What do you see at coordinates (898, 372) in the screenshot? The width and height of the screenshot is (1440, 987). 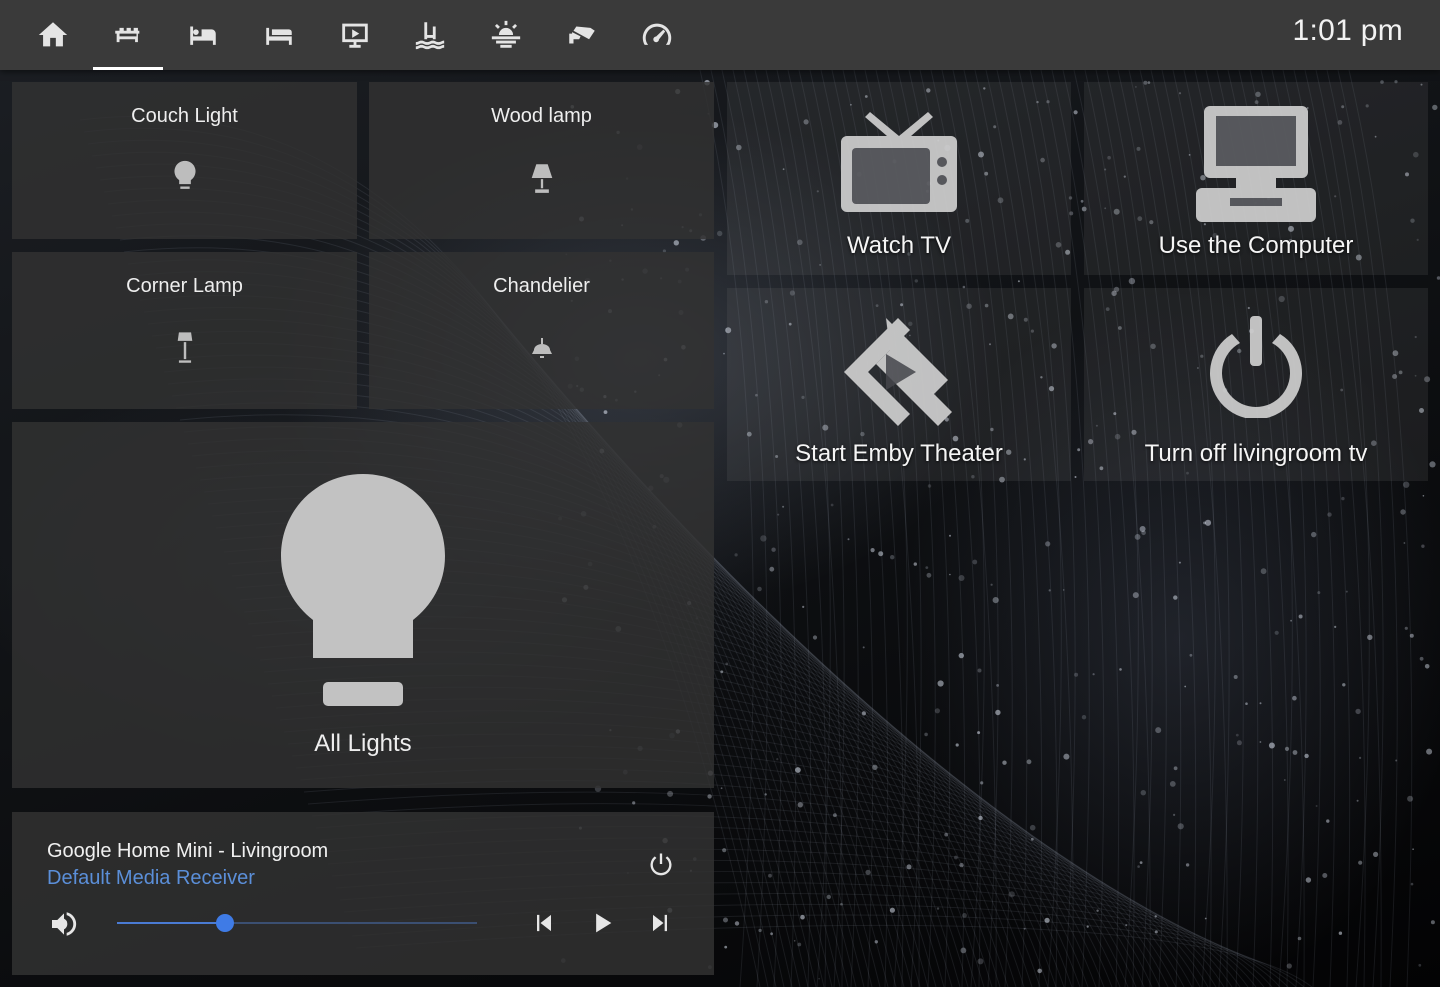 I see `emby-icon` at bounding box center [898, 372].